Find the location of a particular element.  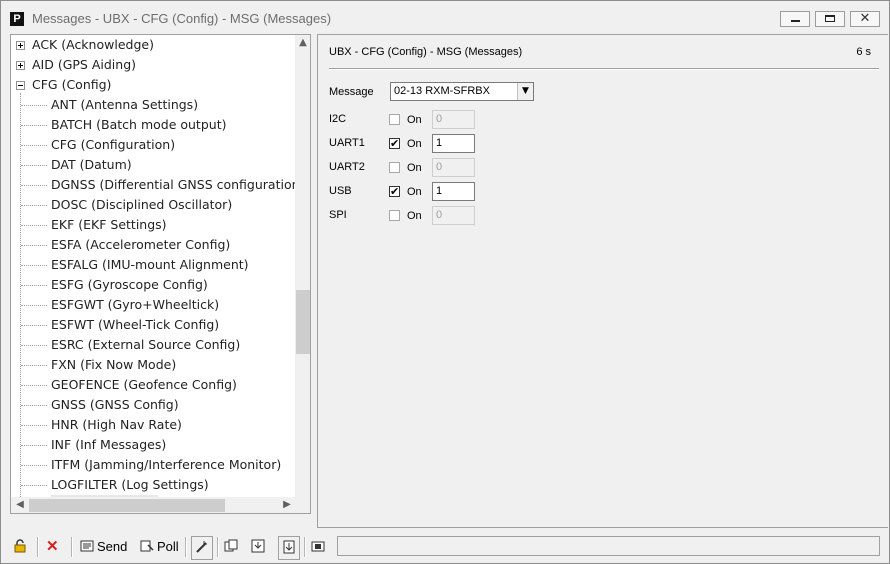

wand-icon is located at coordinates (201, 547).